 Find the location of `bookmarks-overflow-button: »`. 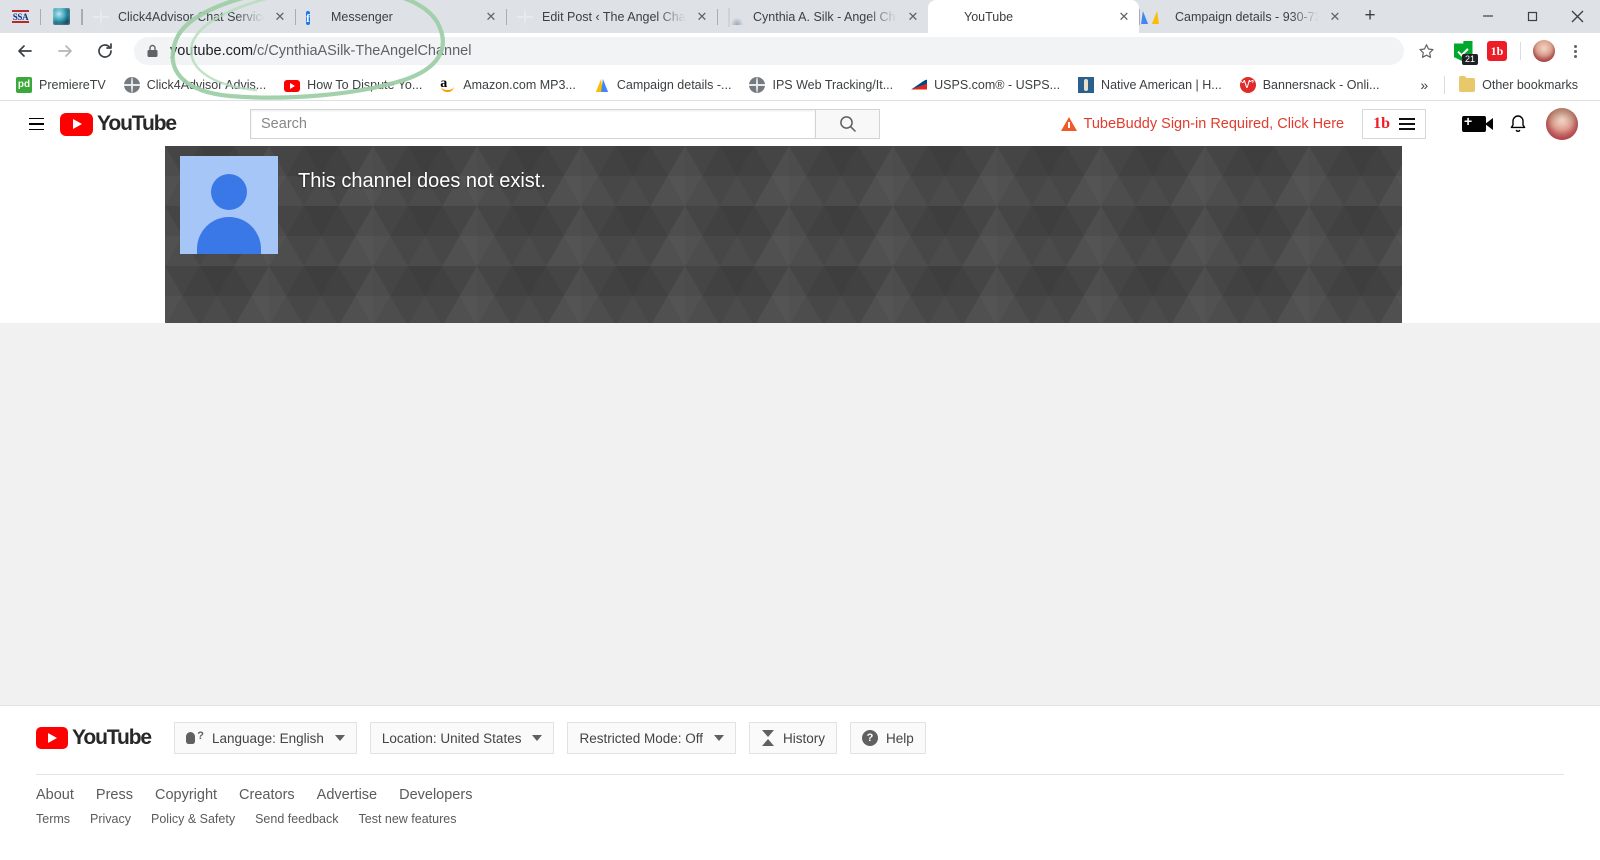

bookmarks-overflow-button: » is located at coordinates (1424, 85).